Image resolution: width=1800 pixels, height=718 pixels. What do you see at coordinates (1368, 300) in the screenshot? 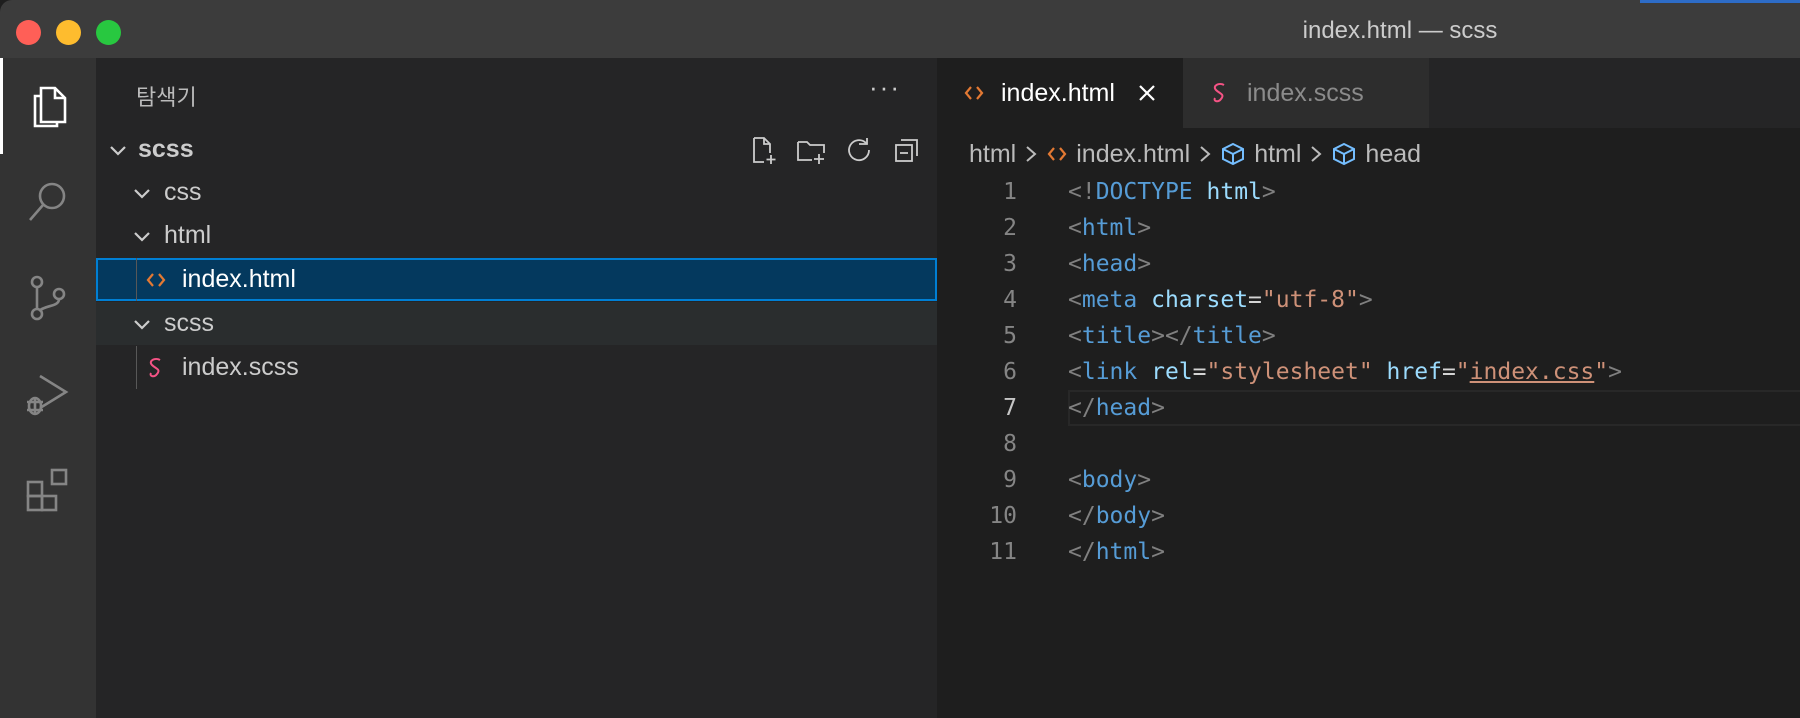
I see `code-line: 4 <meta charset="utf-8">` at bounding box center [1368, 300].